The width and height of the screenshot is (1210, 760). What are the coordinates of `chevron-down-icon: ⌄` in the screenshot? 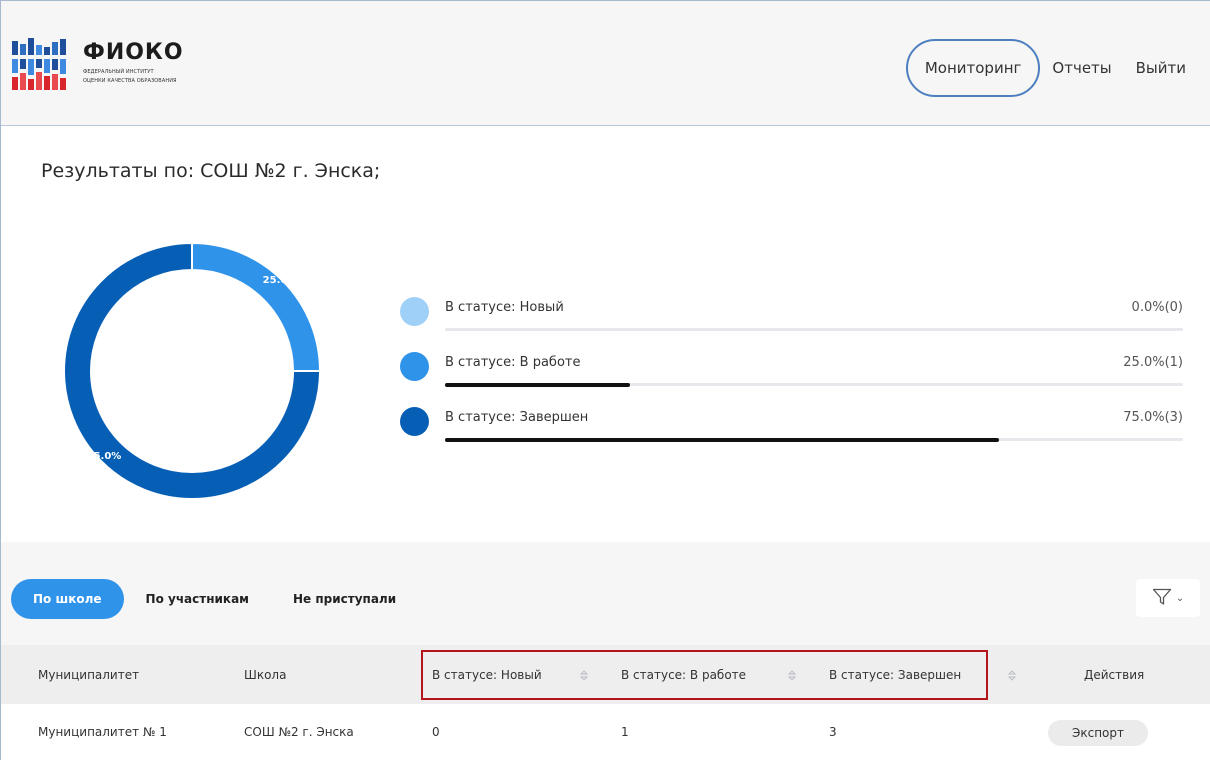 It's located at (1180, 598).